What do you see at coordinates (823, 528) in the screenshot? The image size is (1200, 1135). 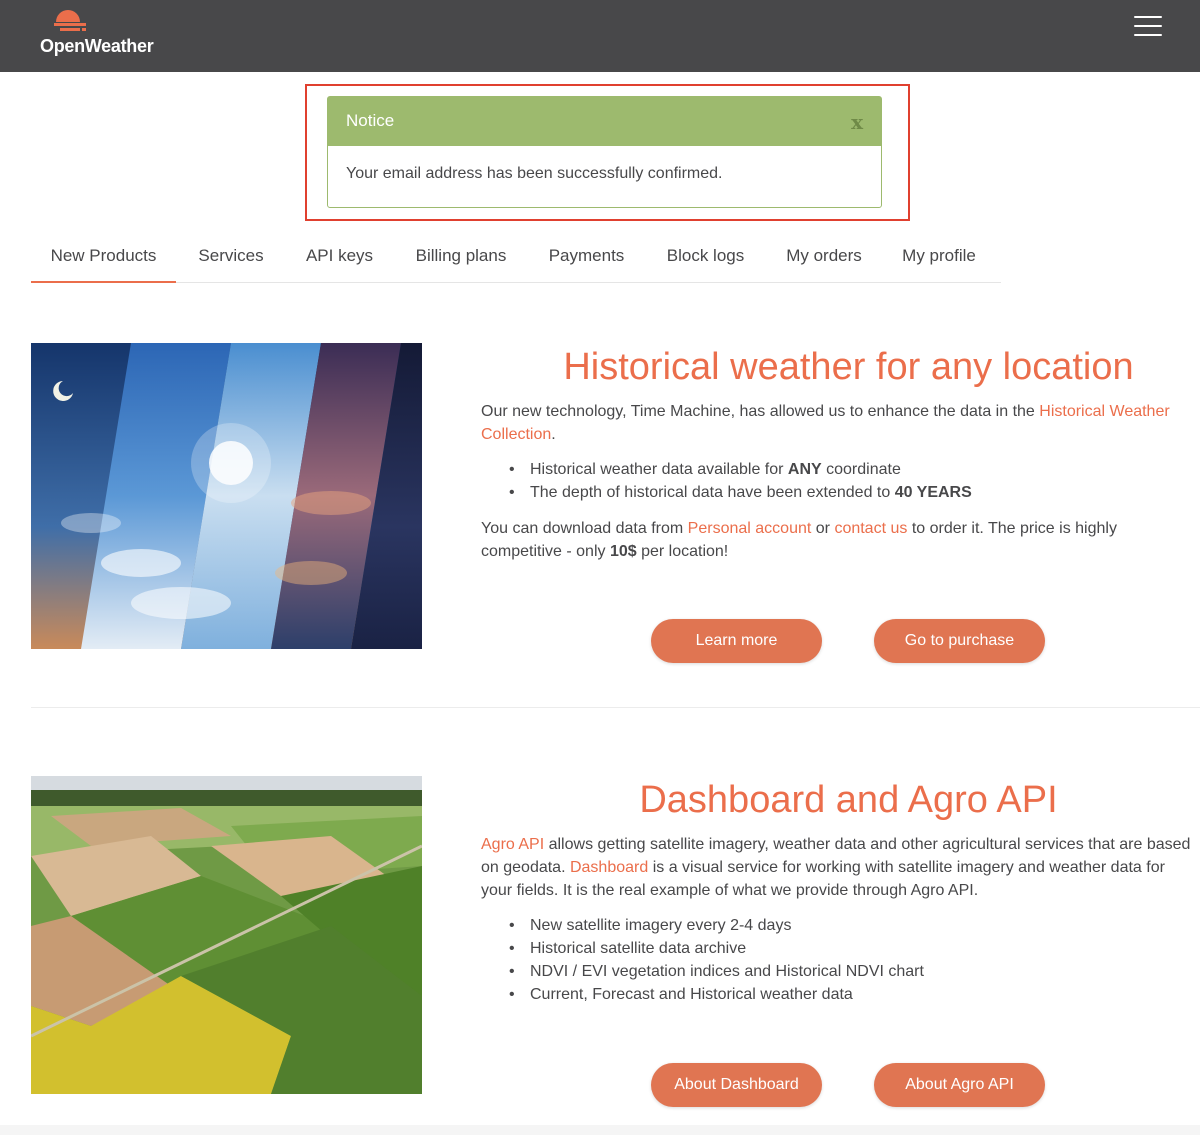 I see `pricing-text: or` at bounding box center [823, 528].